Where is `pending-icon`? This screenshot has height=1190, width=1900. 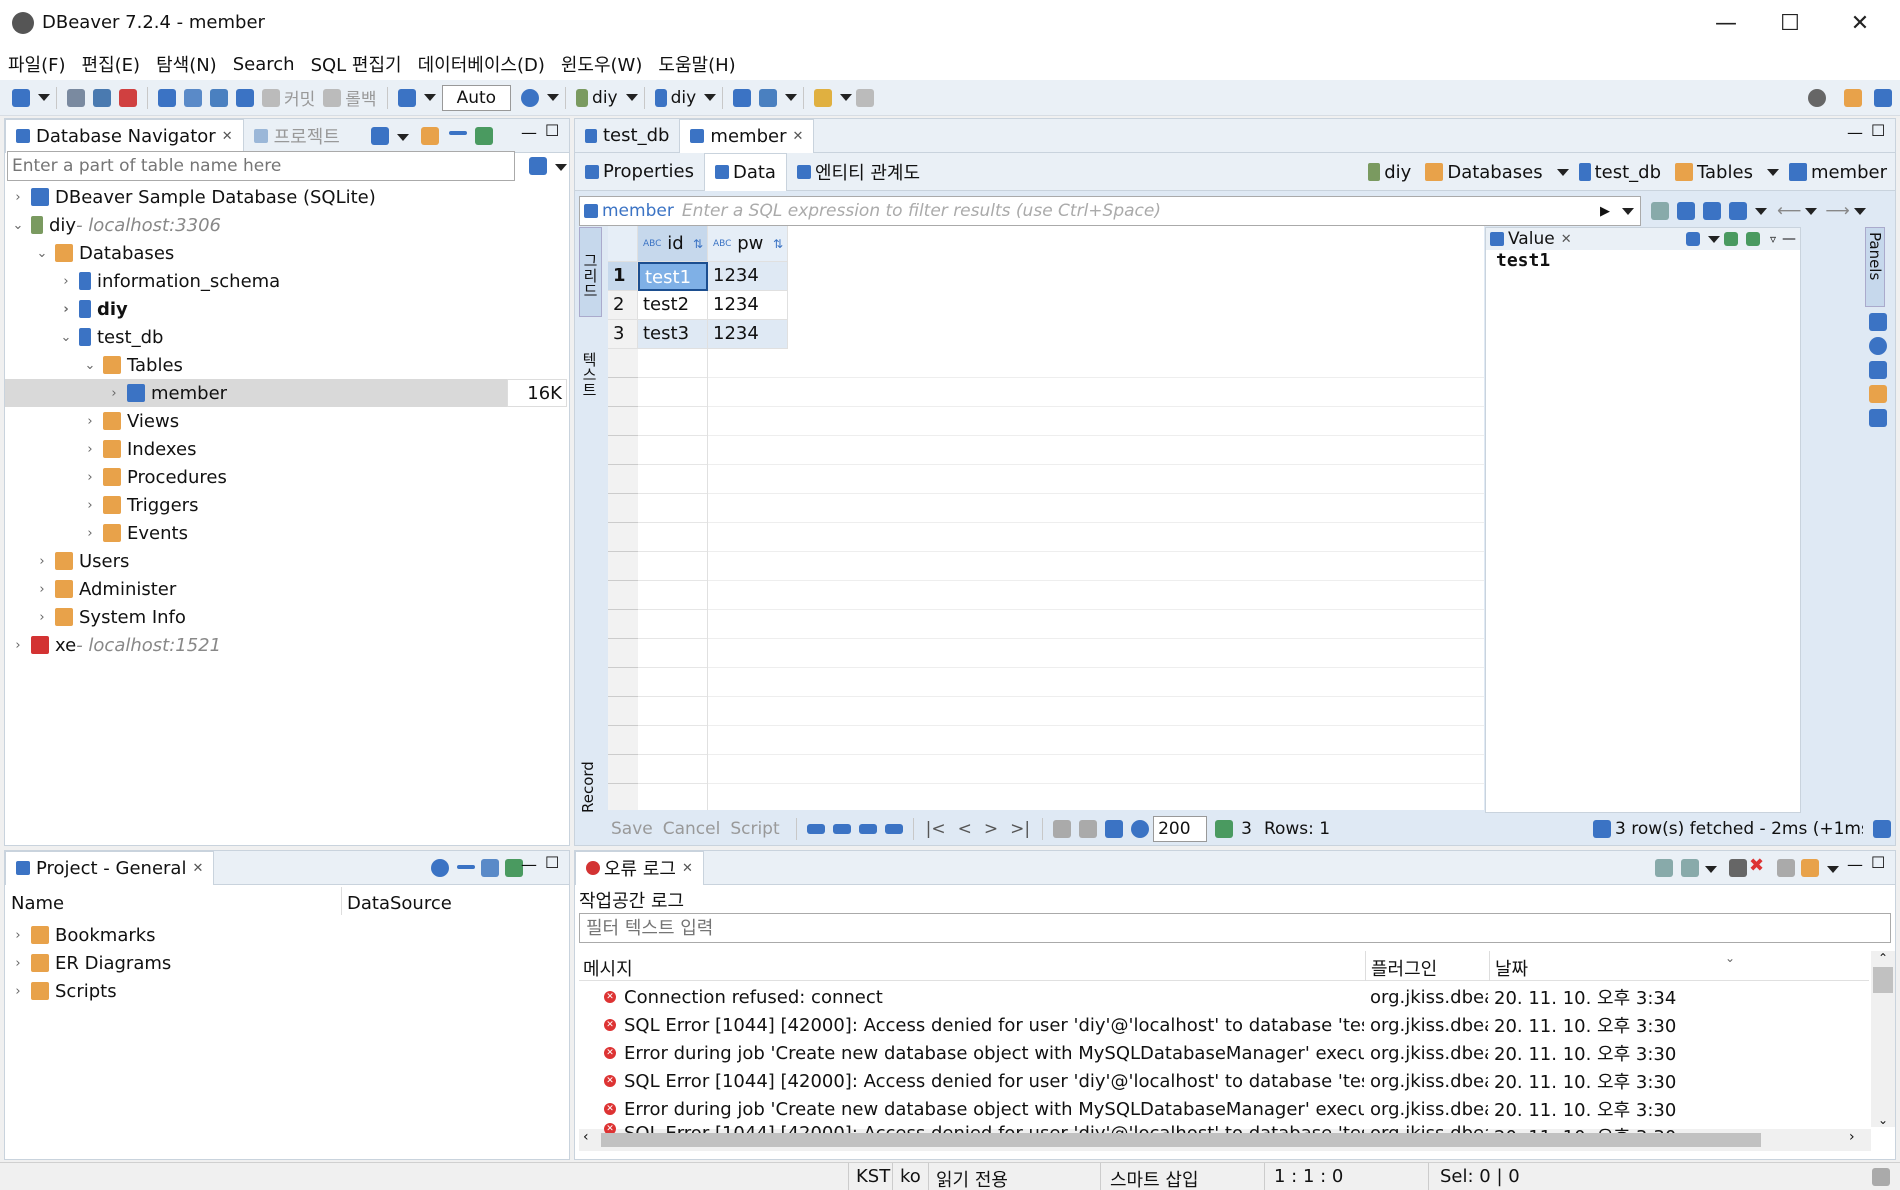
pending-icon is located at coordinates (219, 97).